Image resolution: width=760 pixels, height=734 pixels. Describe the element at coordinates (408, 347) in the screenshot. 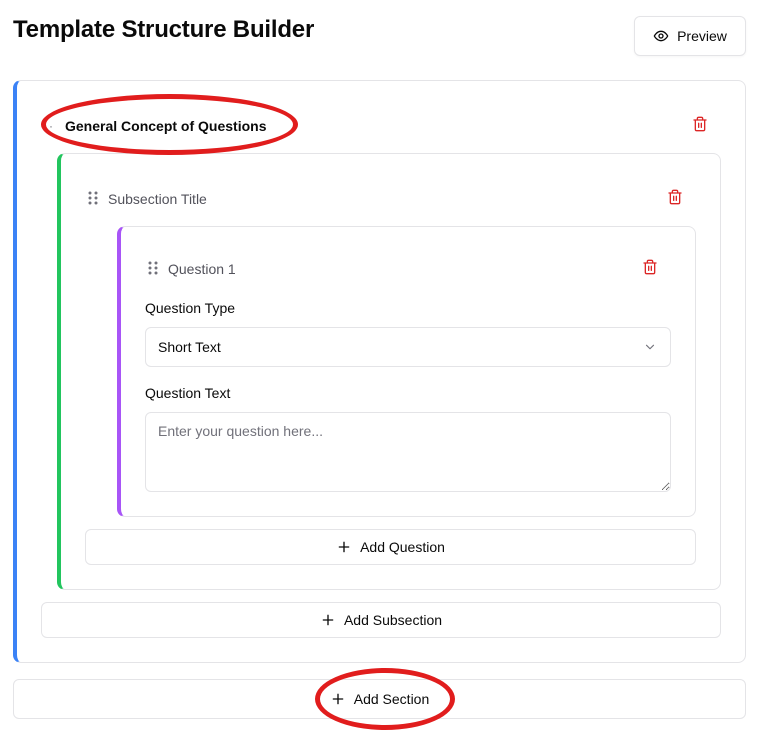

I see `question-type-select: Short Text` at that location.